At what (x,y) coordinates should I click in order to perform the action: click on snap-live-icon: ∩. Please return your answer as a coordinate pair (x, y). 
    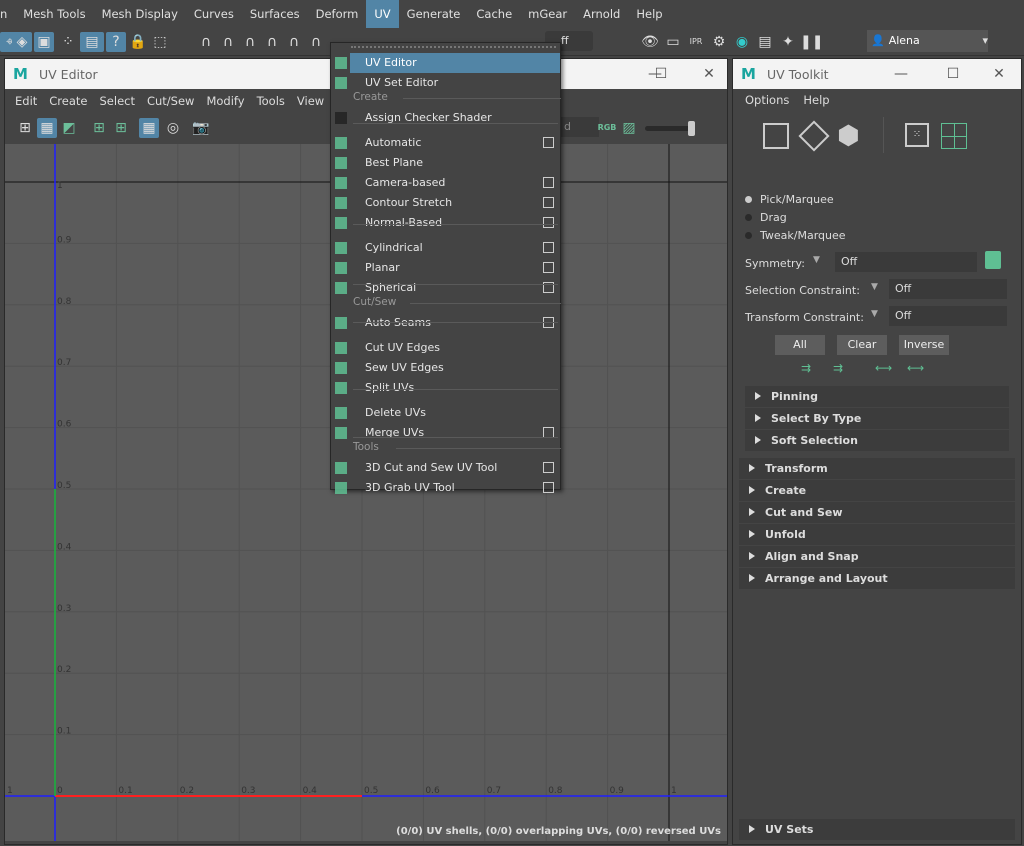
    Looking at the image, I should click on (316, 42).